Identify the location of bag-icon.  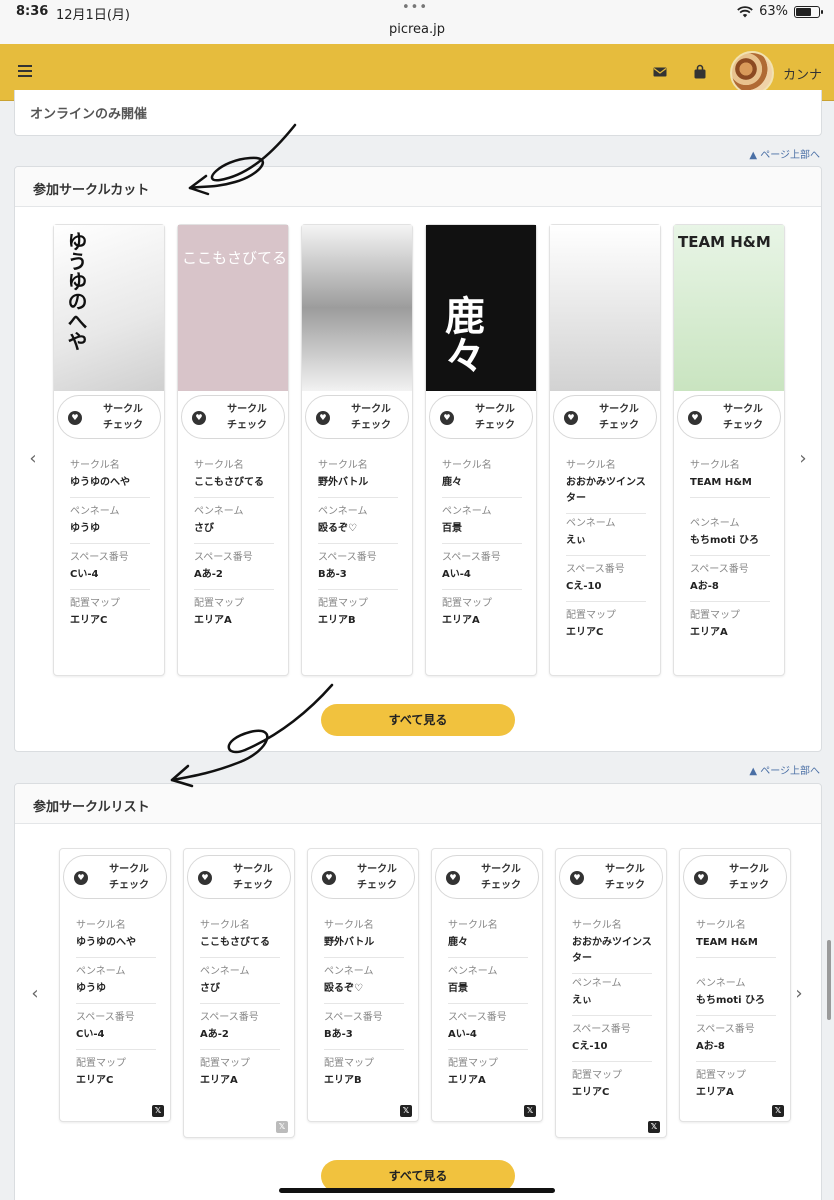
(700, 72).